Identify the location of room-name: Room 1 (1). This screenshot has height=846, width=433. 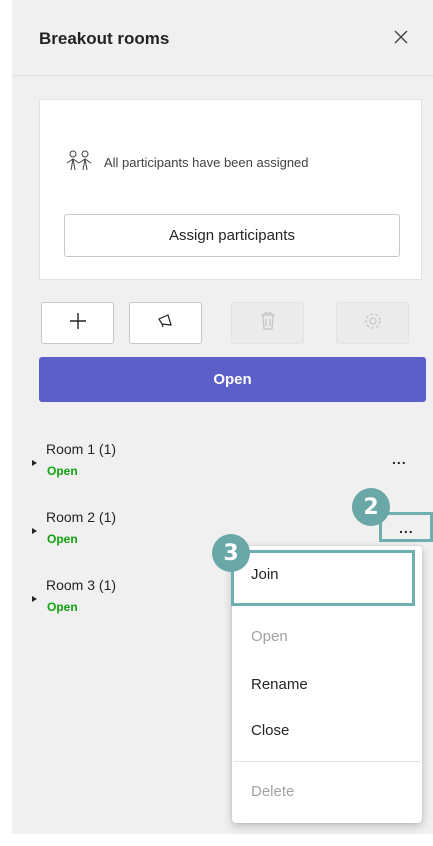
(81, 449).